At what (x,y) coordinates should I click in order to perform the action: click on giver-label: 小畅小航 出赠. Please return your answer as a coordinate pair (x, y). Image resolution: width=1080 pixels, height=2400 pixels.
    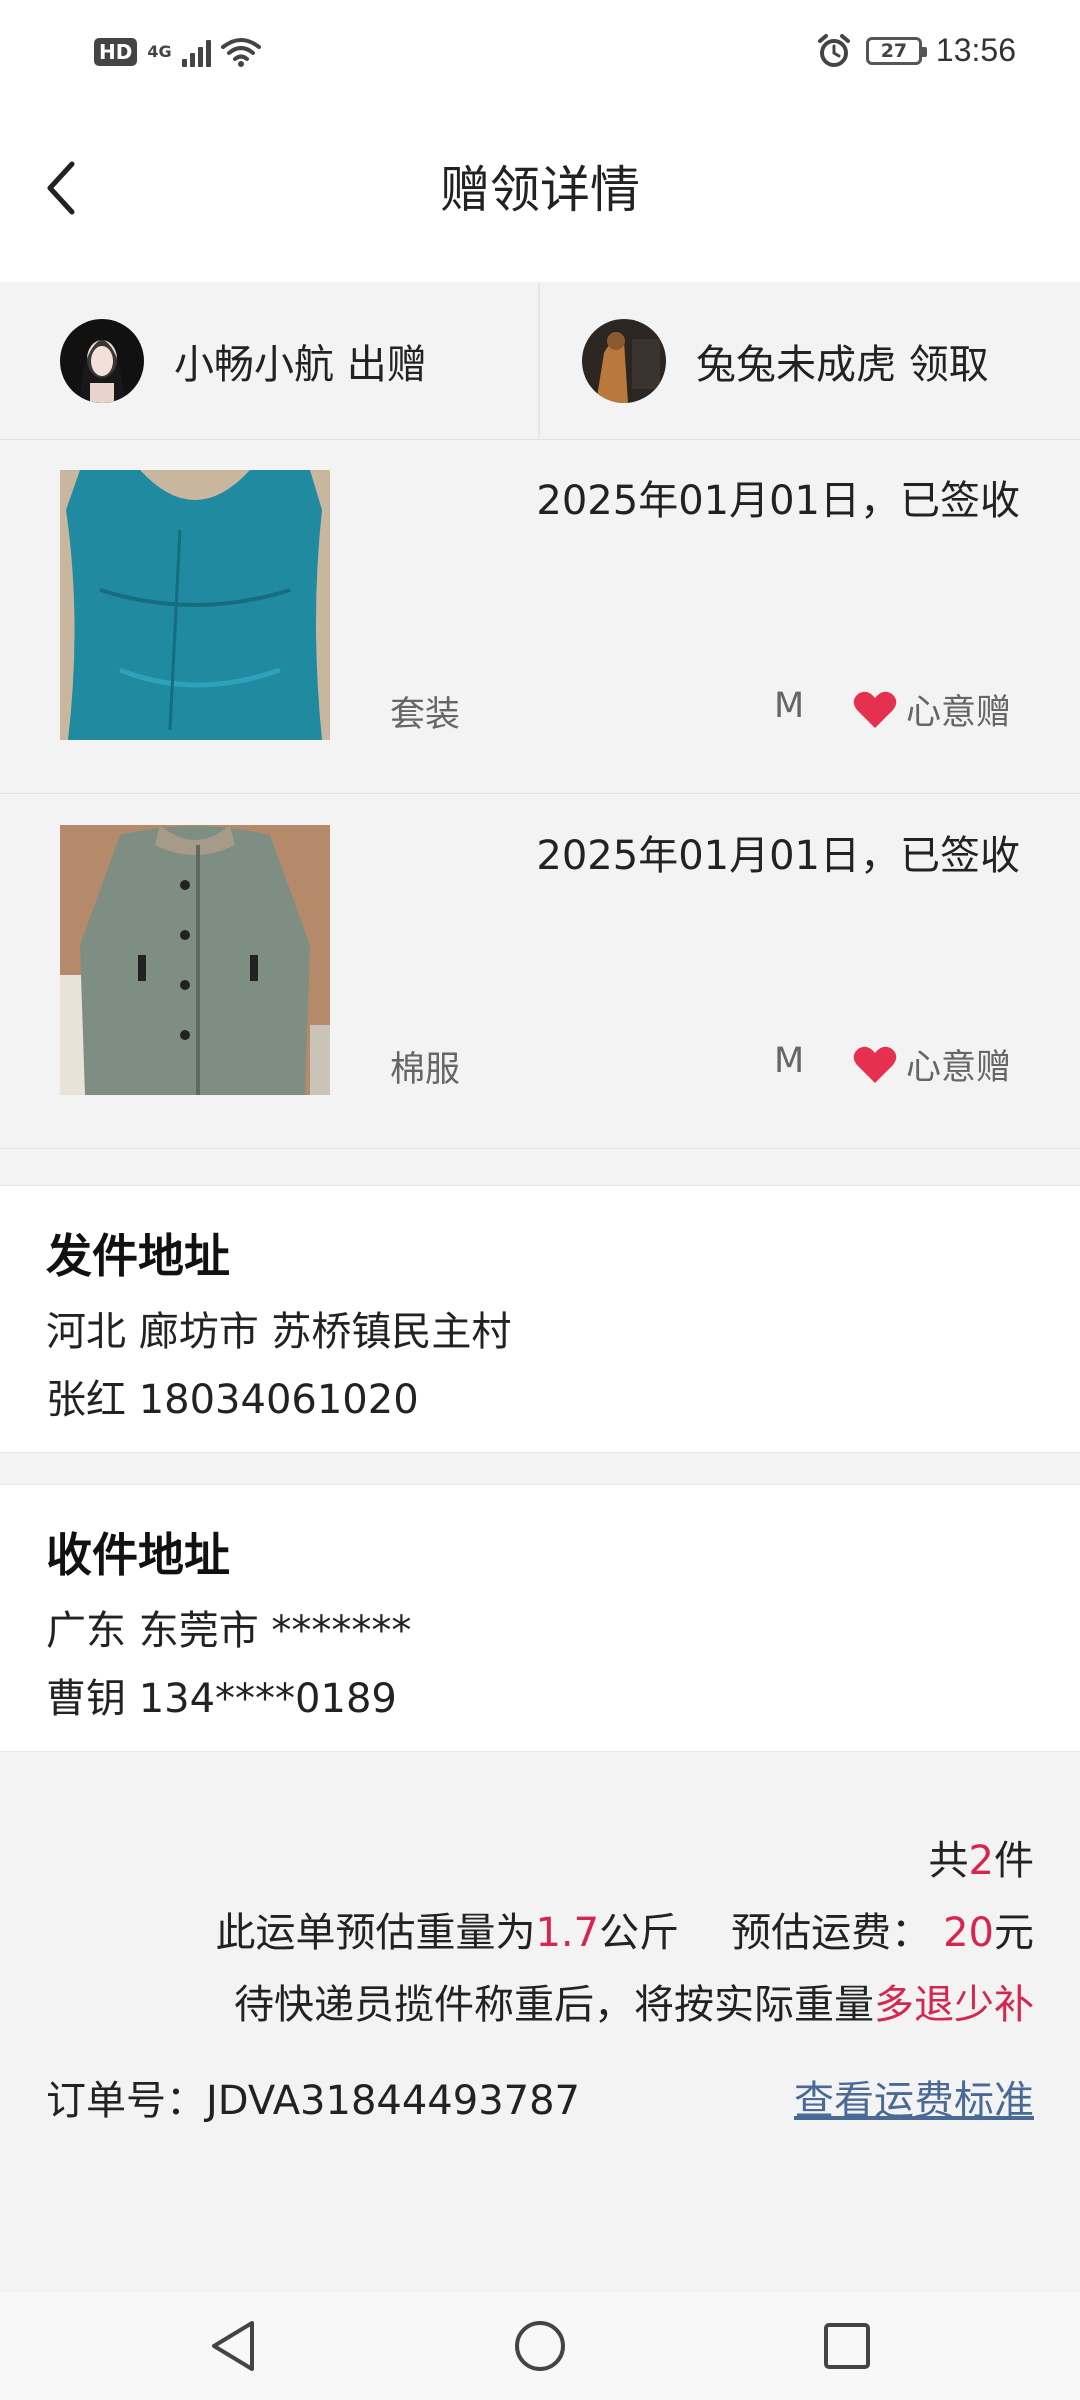
    Looking at the image, I should click on (300, 365).